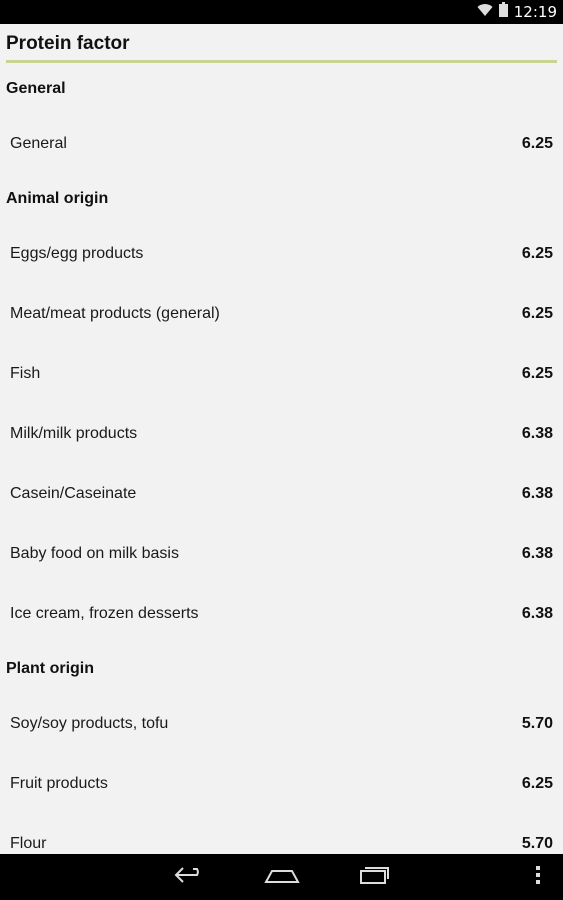 Image resolution: width=563 pixels, height=900 pixels. I want to click on item-label: Eggs/egg products, so click(77, 253).